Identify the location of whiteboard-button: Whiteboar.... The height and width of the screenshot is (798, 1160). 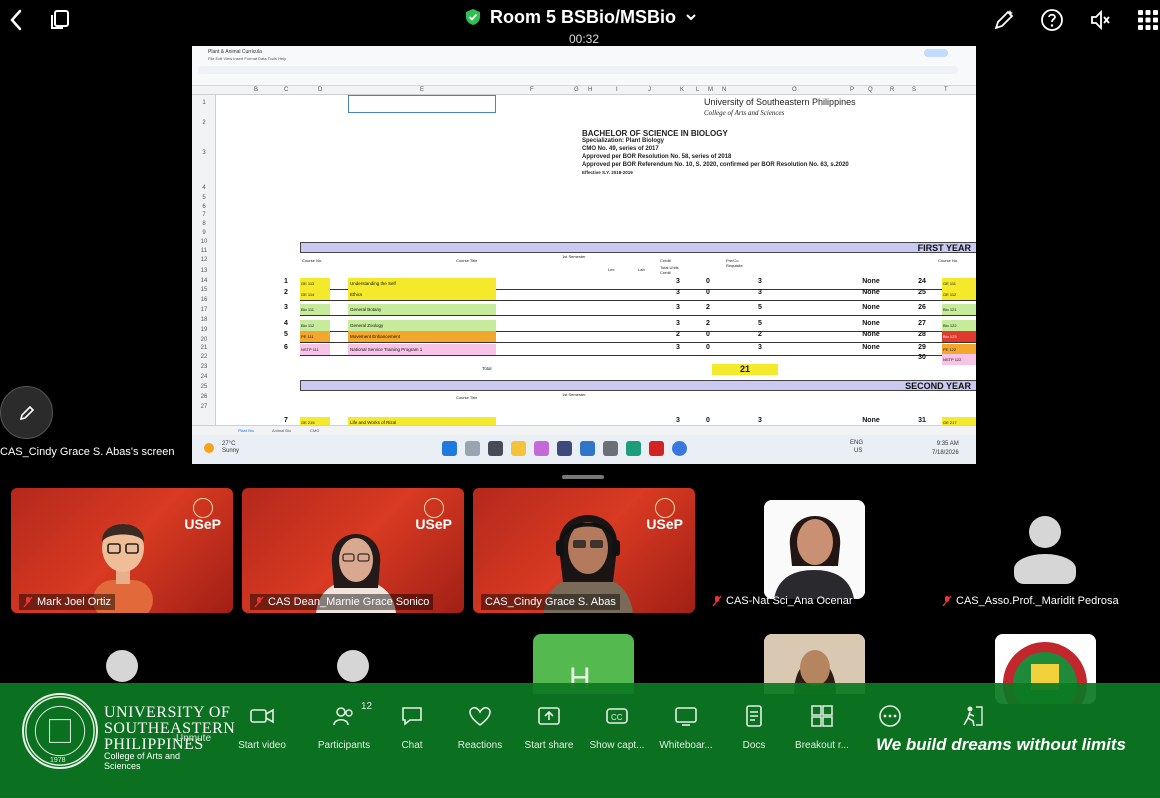
(686, 728).